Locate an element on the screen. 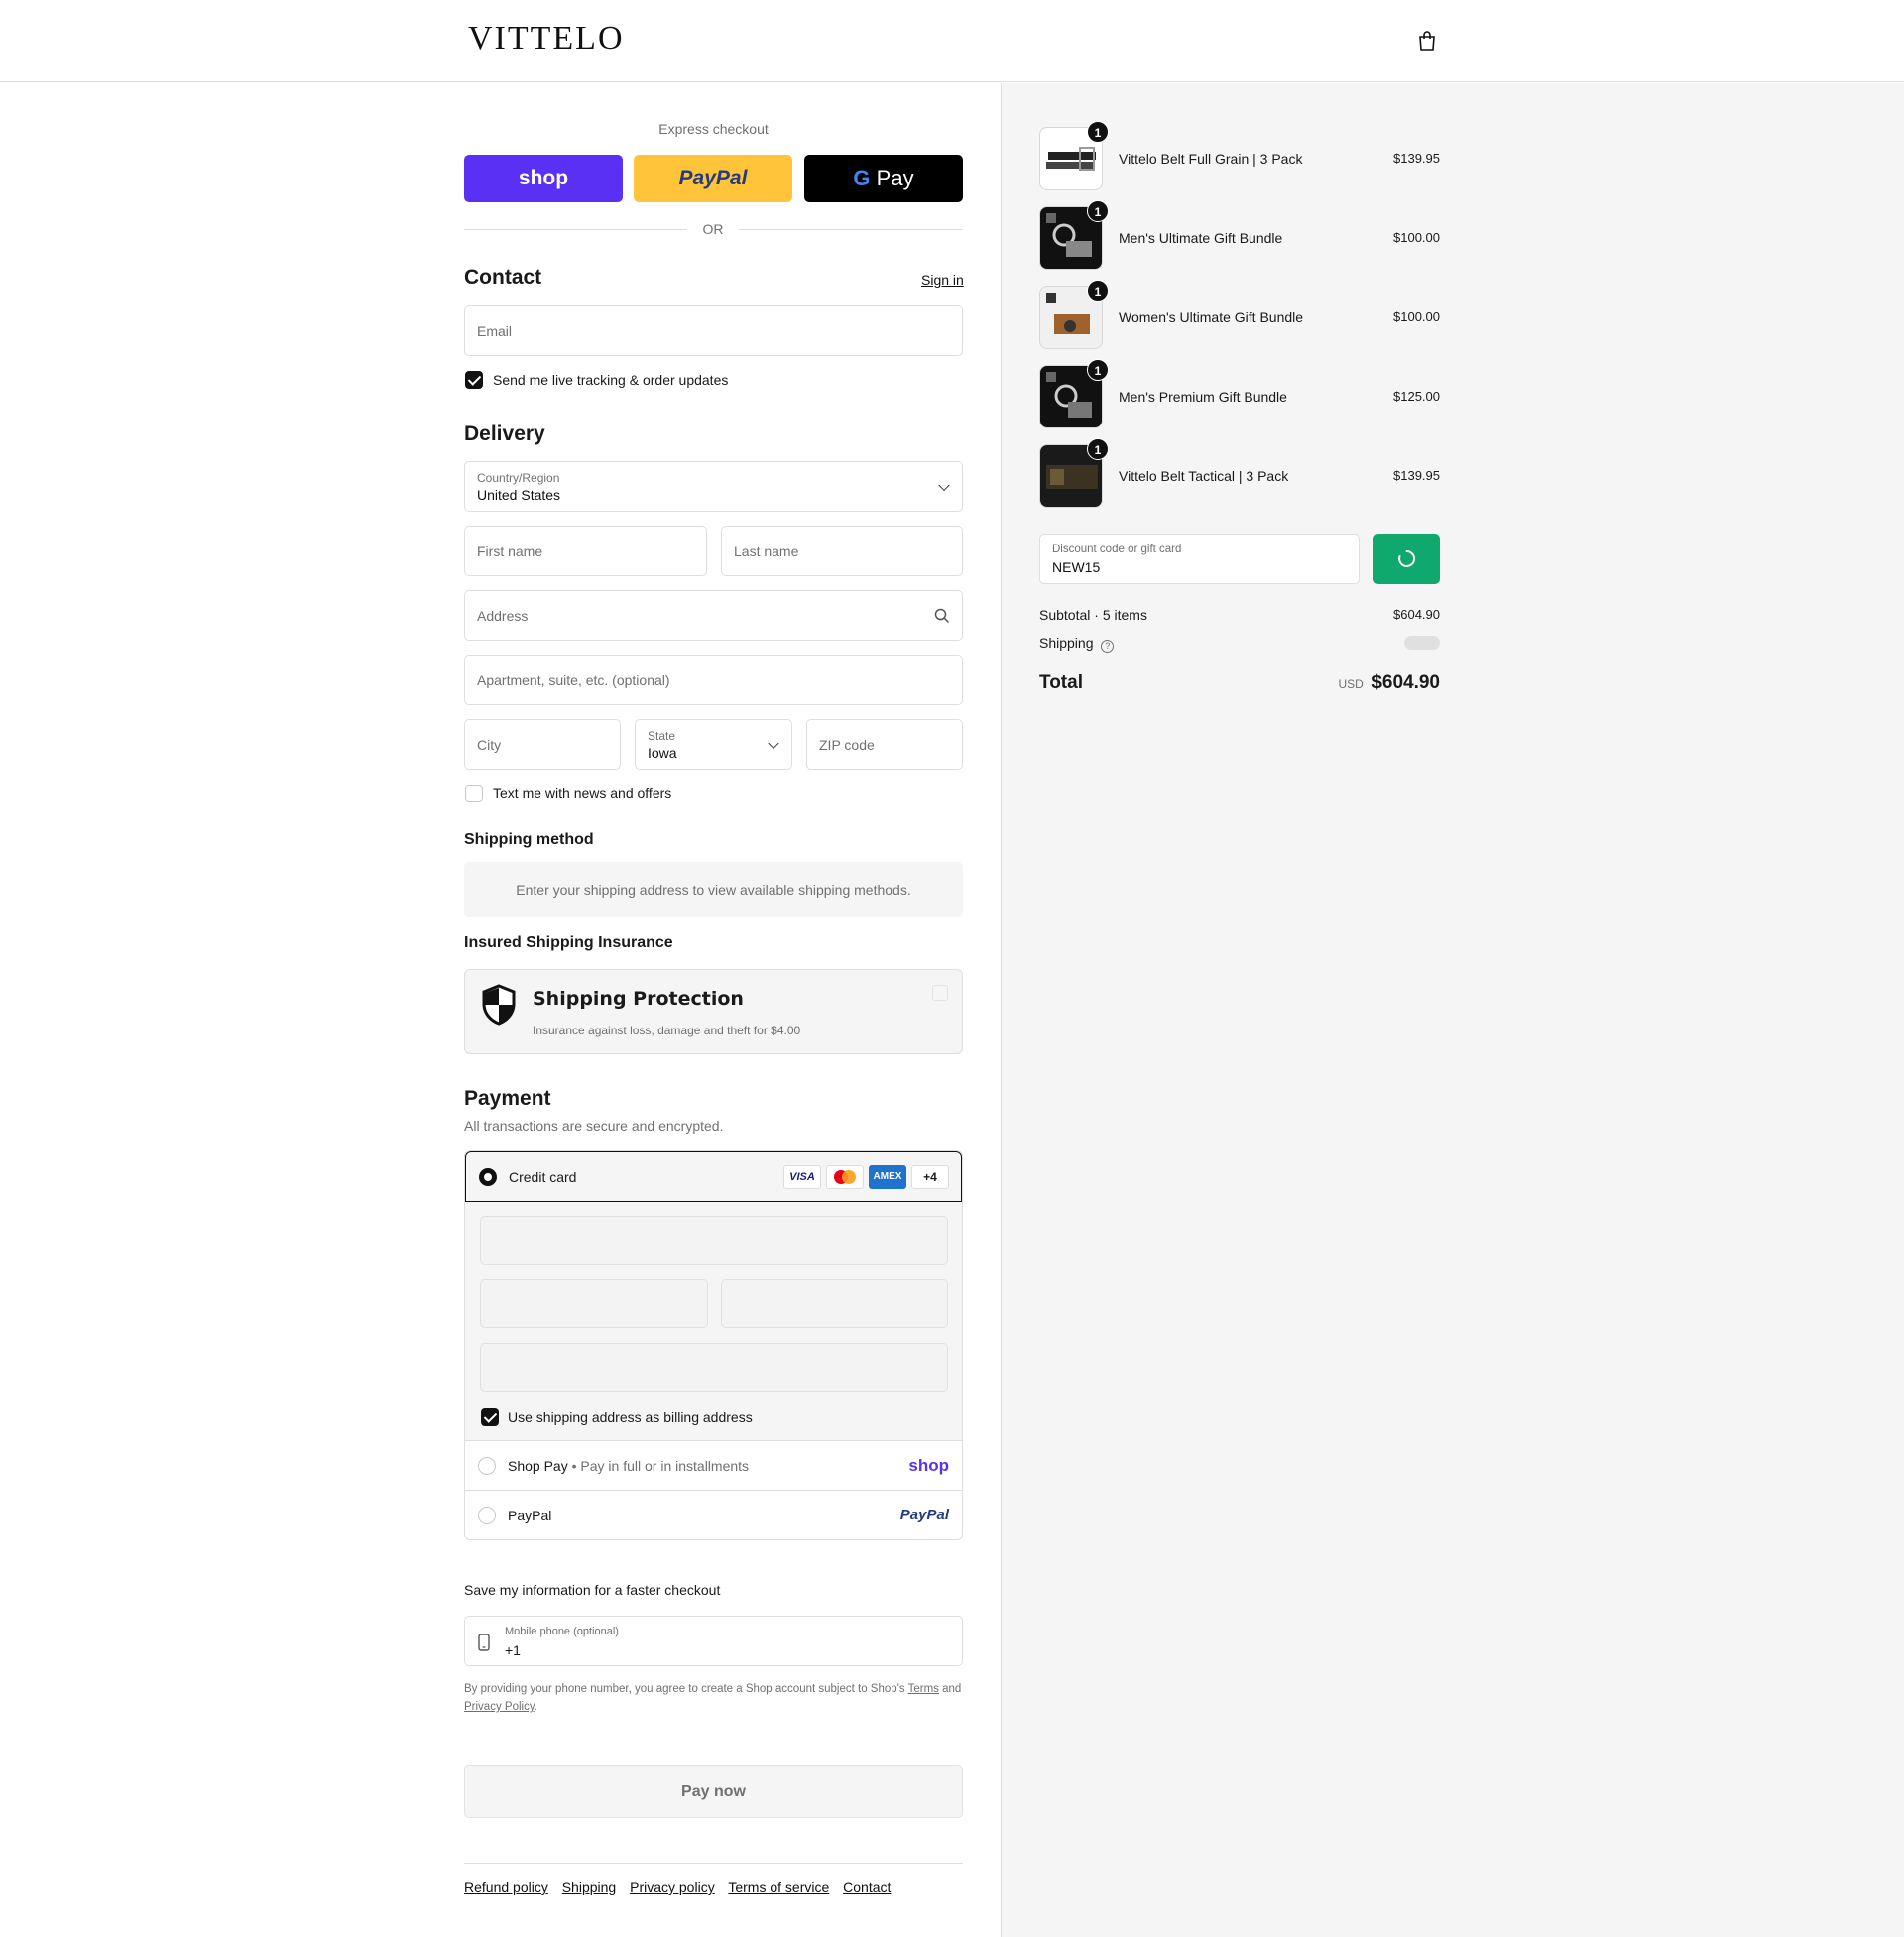  subtotal-value: $604.90 is located at coordinates (1416, 614).